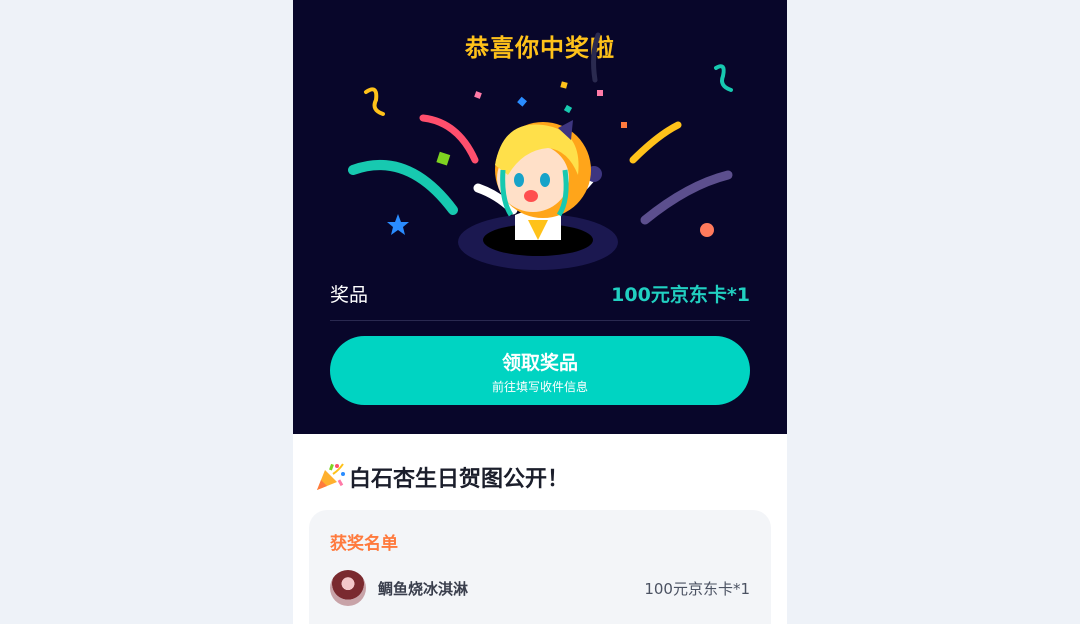  What do you see at coordinates (331, 476) in the screenshot?
I see `party-popper-icon` at bounding box center [331, 476].